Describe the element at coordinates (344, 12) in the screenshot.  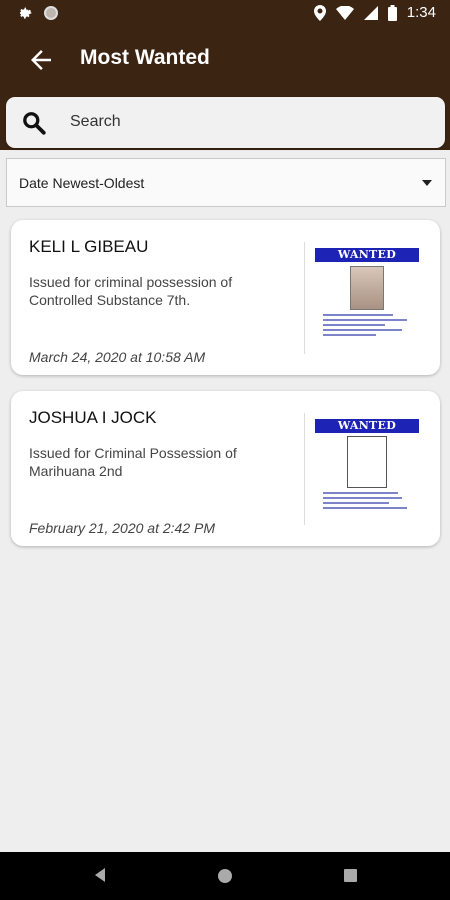
I see `wifi-icon` at that location.